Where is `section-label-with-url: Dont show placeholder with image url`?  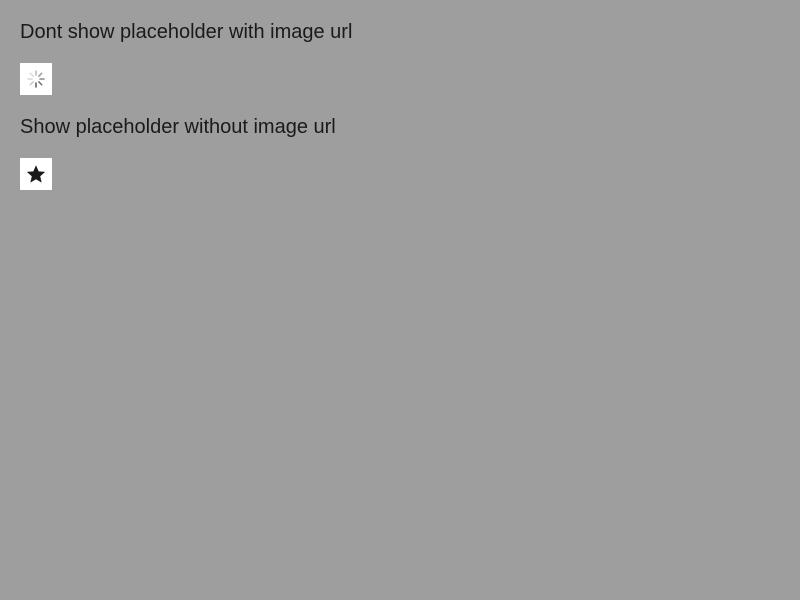 section-label-with-url: Dont show placeholder with image url is located at coordinates (186, 32).